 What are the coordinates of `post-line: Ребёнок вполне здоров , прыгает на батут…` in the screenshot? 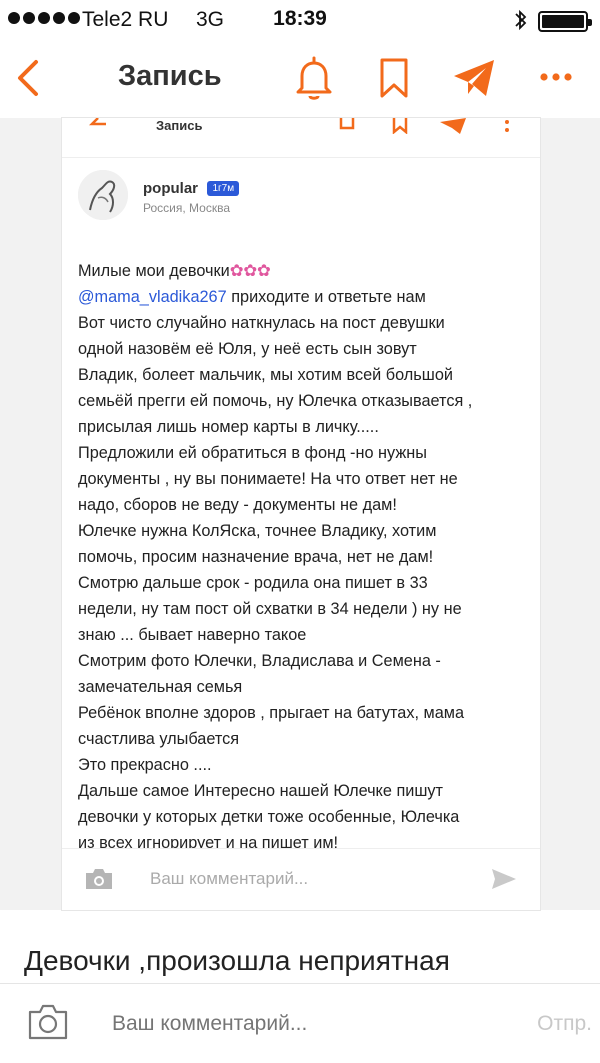 It's located at (271, 713).